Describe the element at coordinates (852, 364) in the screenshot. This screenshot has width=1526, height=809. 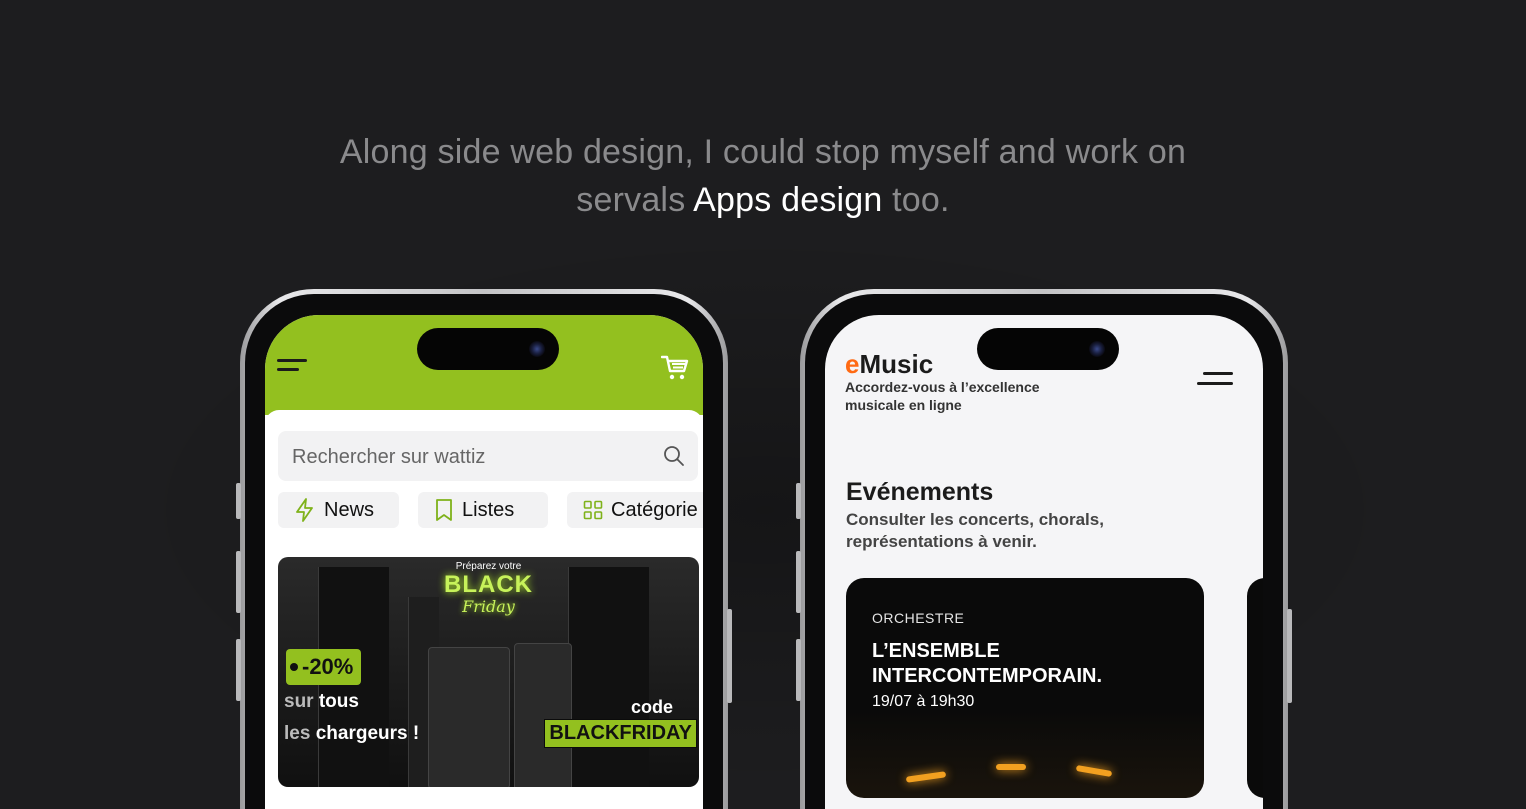
I see `logo-accent: e` at that location.